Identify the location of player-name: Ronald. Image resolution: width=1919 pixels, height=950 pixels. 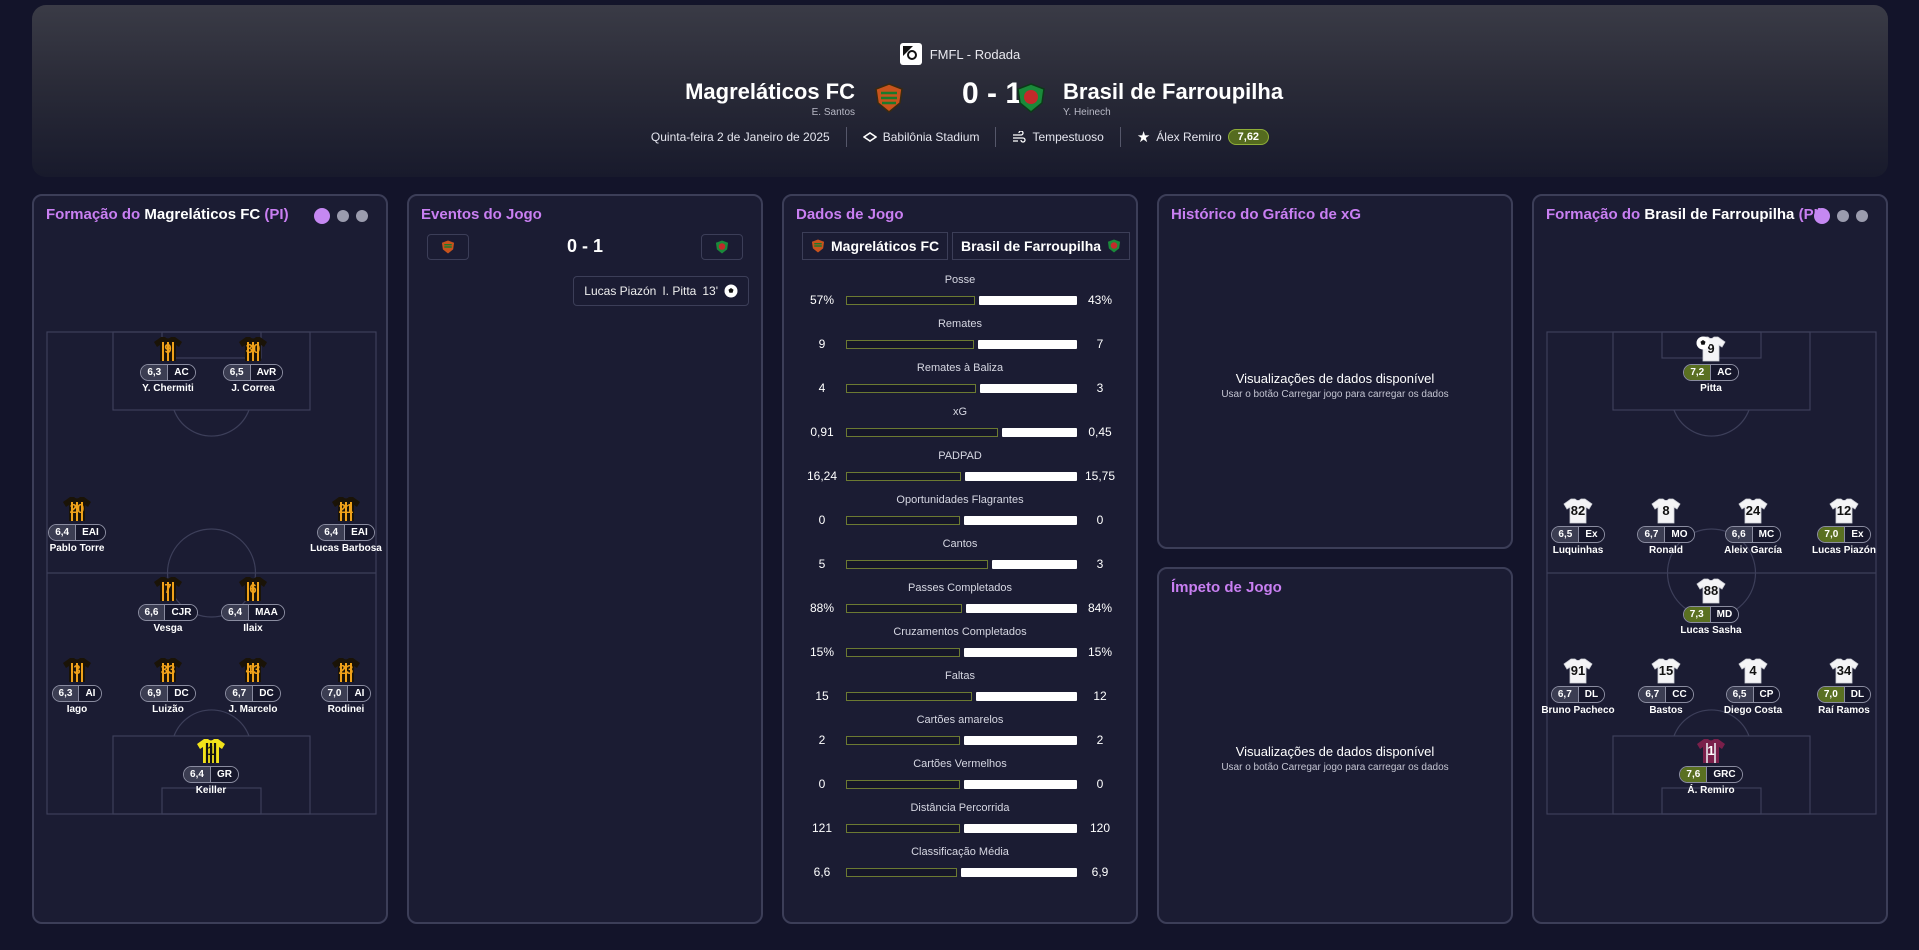
(1666, 550).